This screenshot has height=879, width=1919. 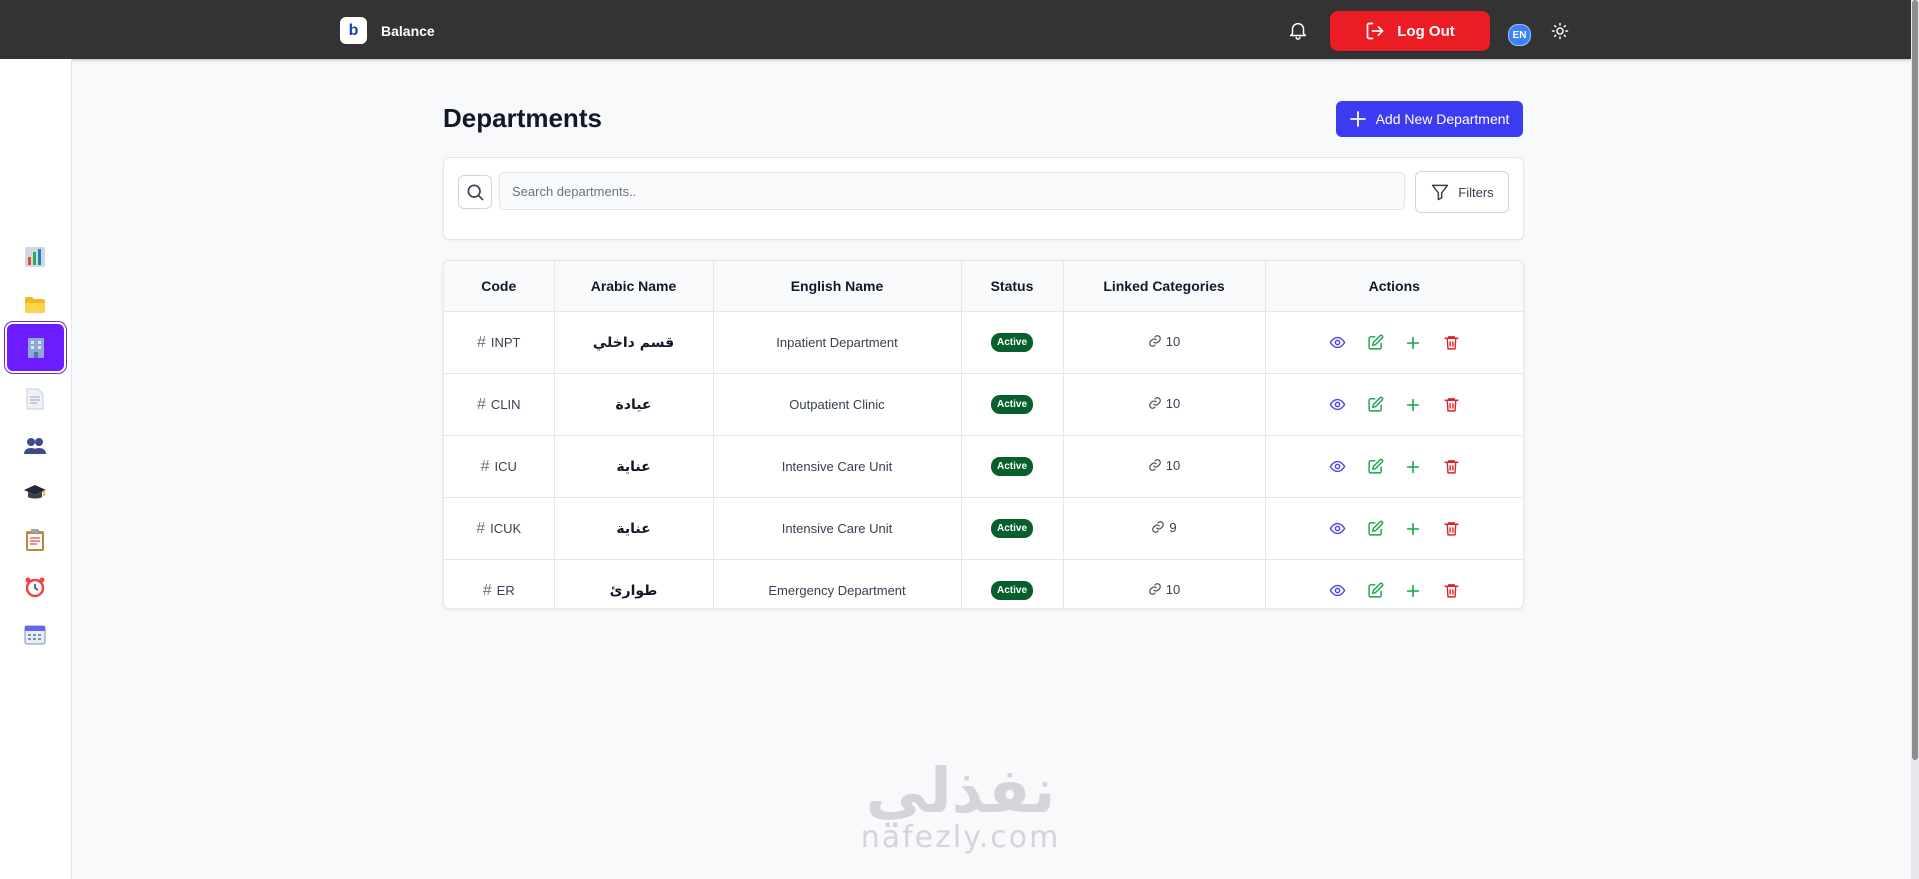 I want to click on page-scrollbar, so click(x=1915, y=439).